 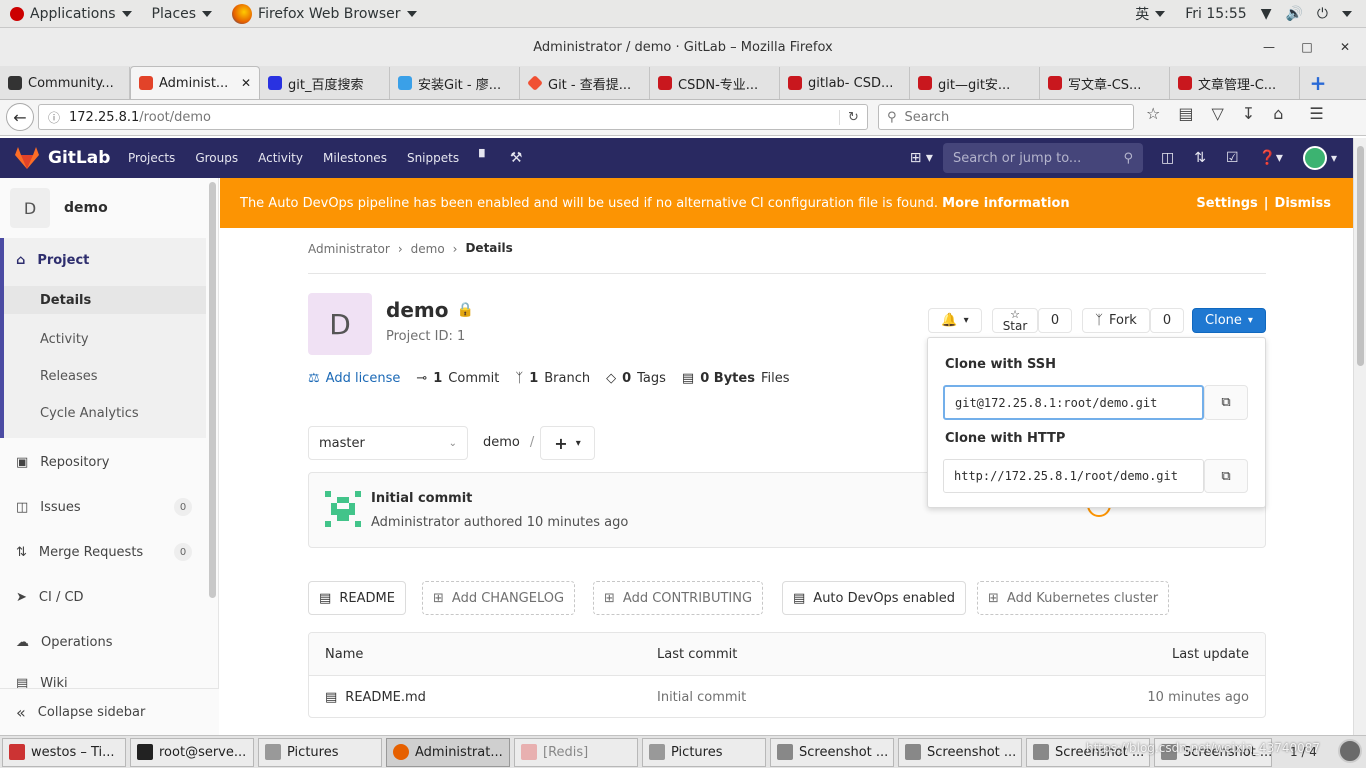 What do you see at coordinates (1360, 256) in the screenshot?
I see `scrollbar-thumb` at bounding box center [1360, 256].